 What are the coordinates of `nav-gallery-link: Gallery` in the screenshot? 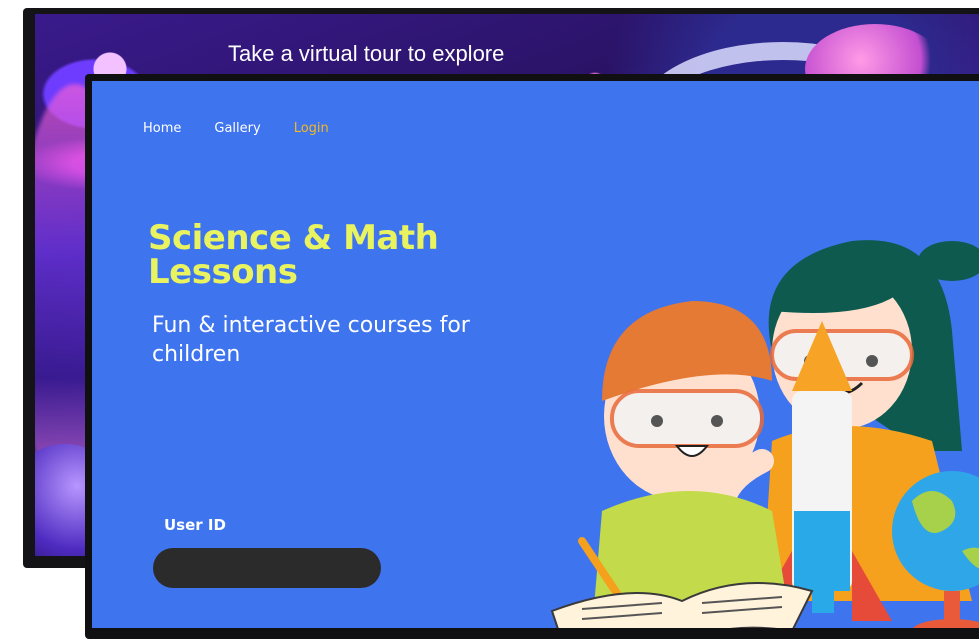 It's located at (237, 128).